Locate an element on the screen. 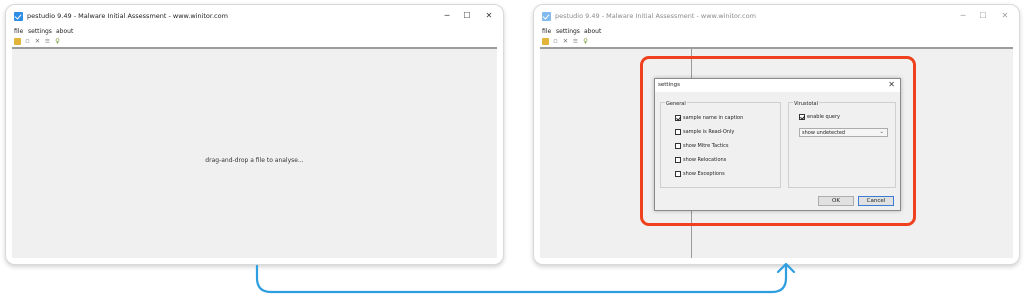 The image size is (1024, 296). arrow-path is located at coordinates (521, 279).